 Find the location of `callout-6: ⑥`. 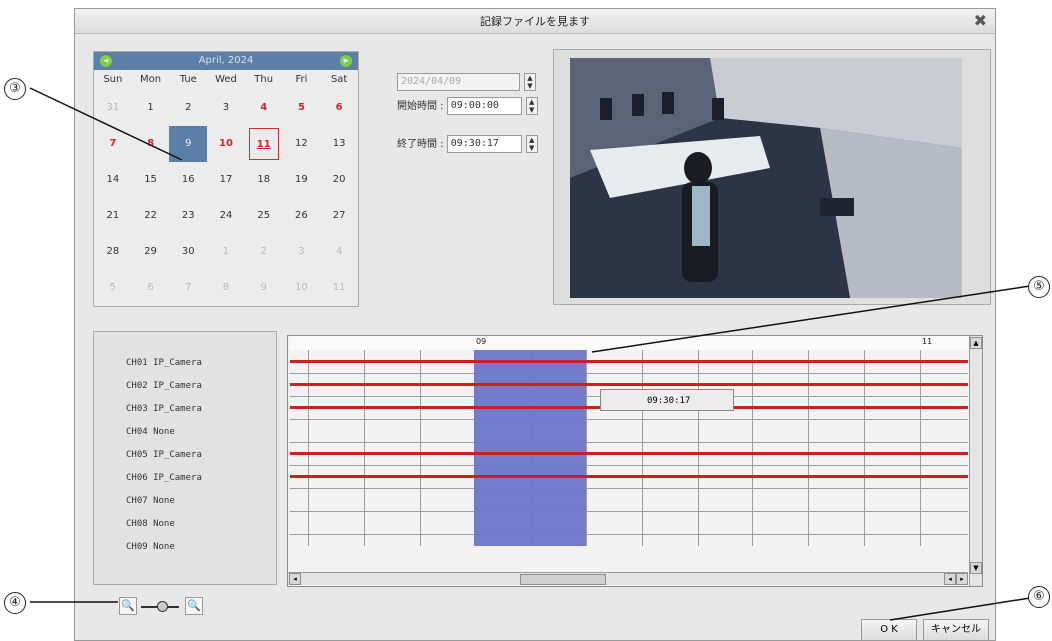

callout-6: ⑥ is located at coordinates (1039, 597).